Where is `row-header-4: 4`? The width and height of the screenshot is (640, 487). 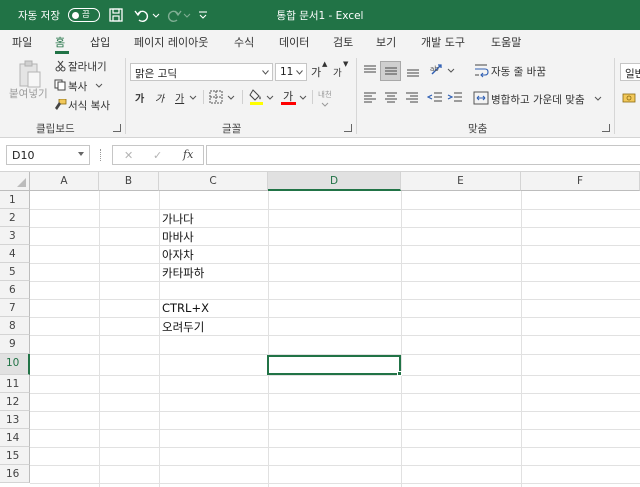
row-header-4: 4 is located at coordinates (15, 254).